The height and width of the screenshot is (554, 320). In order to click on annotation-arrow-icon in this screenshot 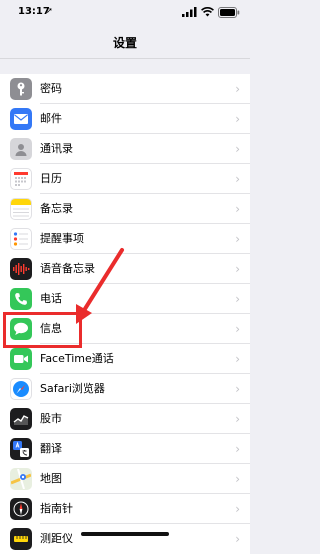, I will do `click(100, 286)`.